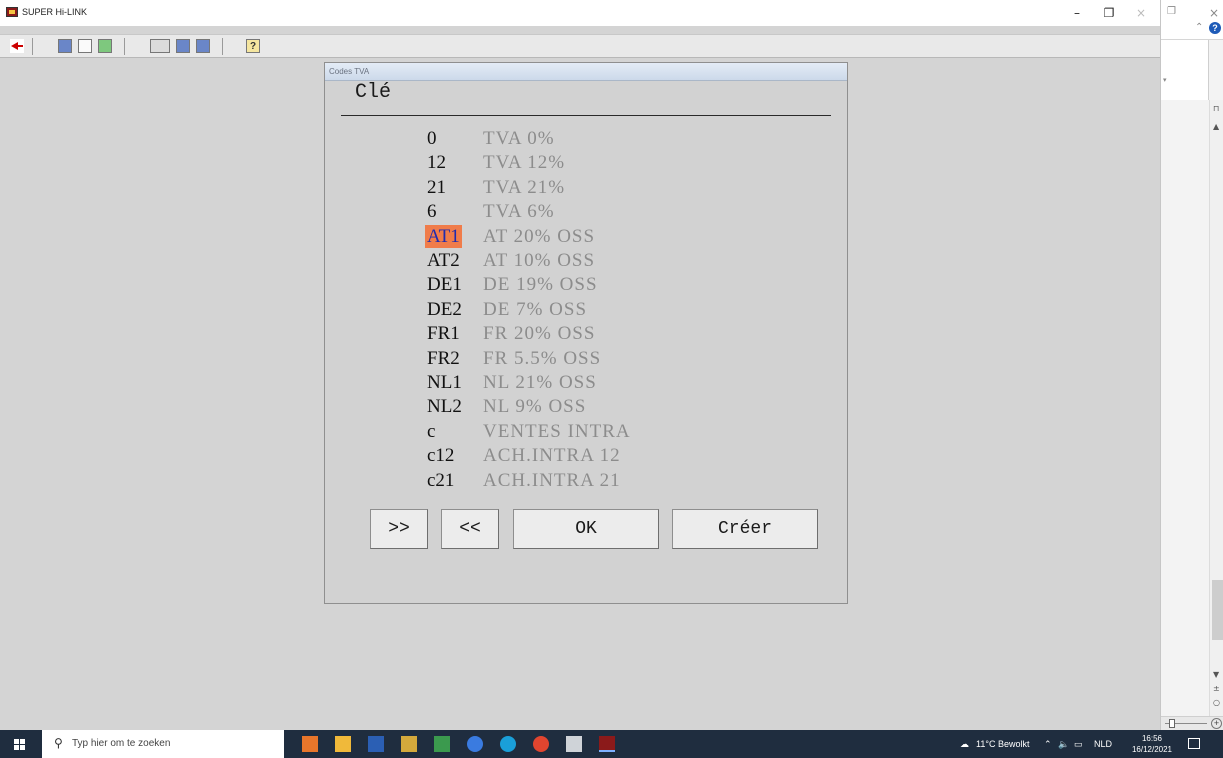 This screenshot has height=758, width=1223. I want to click on back-arrow-icon, so click(17, 46).